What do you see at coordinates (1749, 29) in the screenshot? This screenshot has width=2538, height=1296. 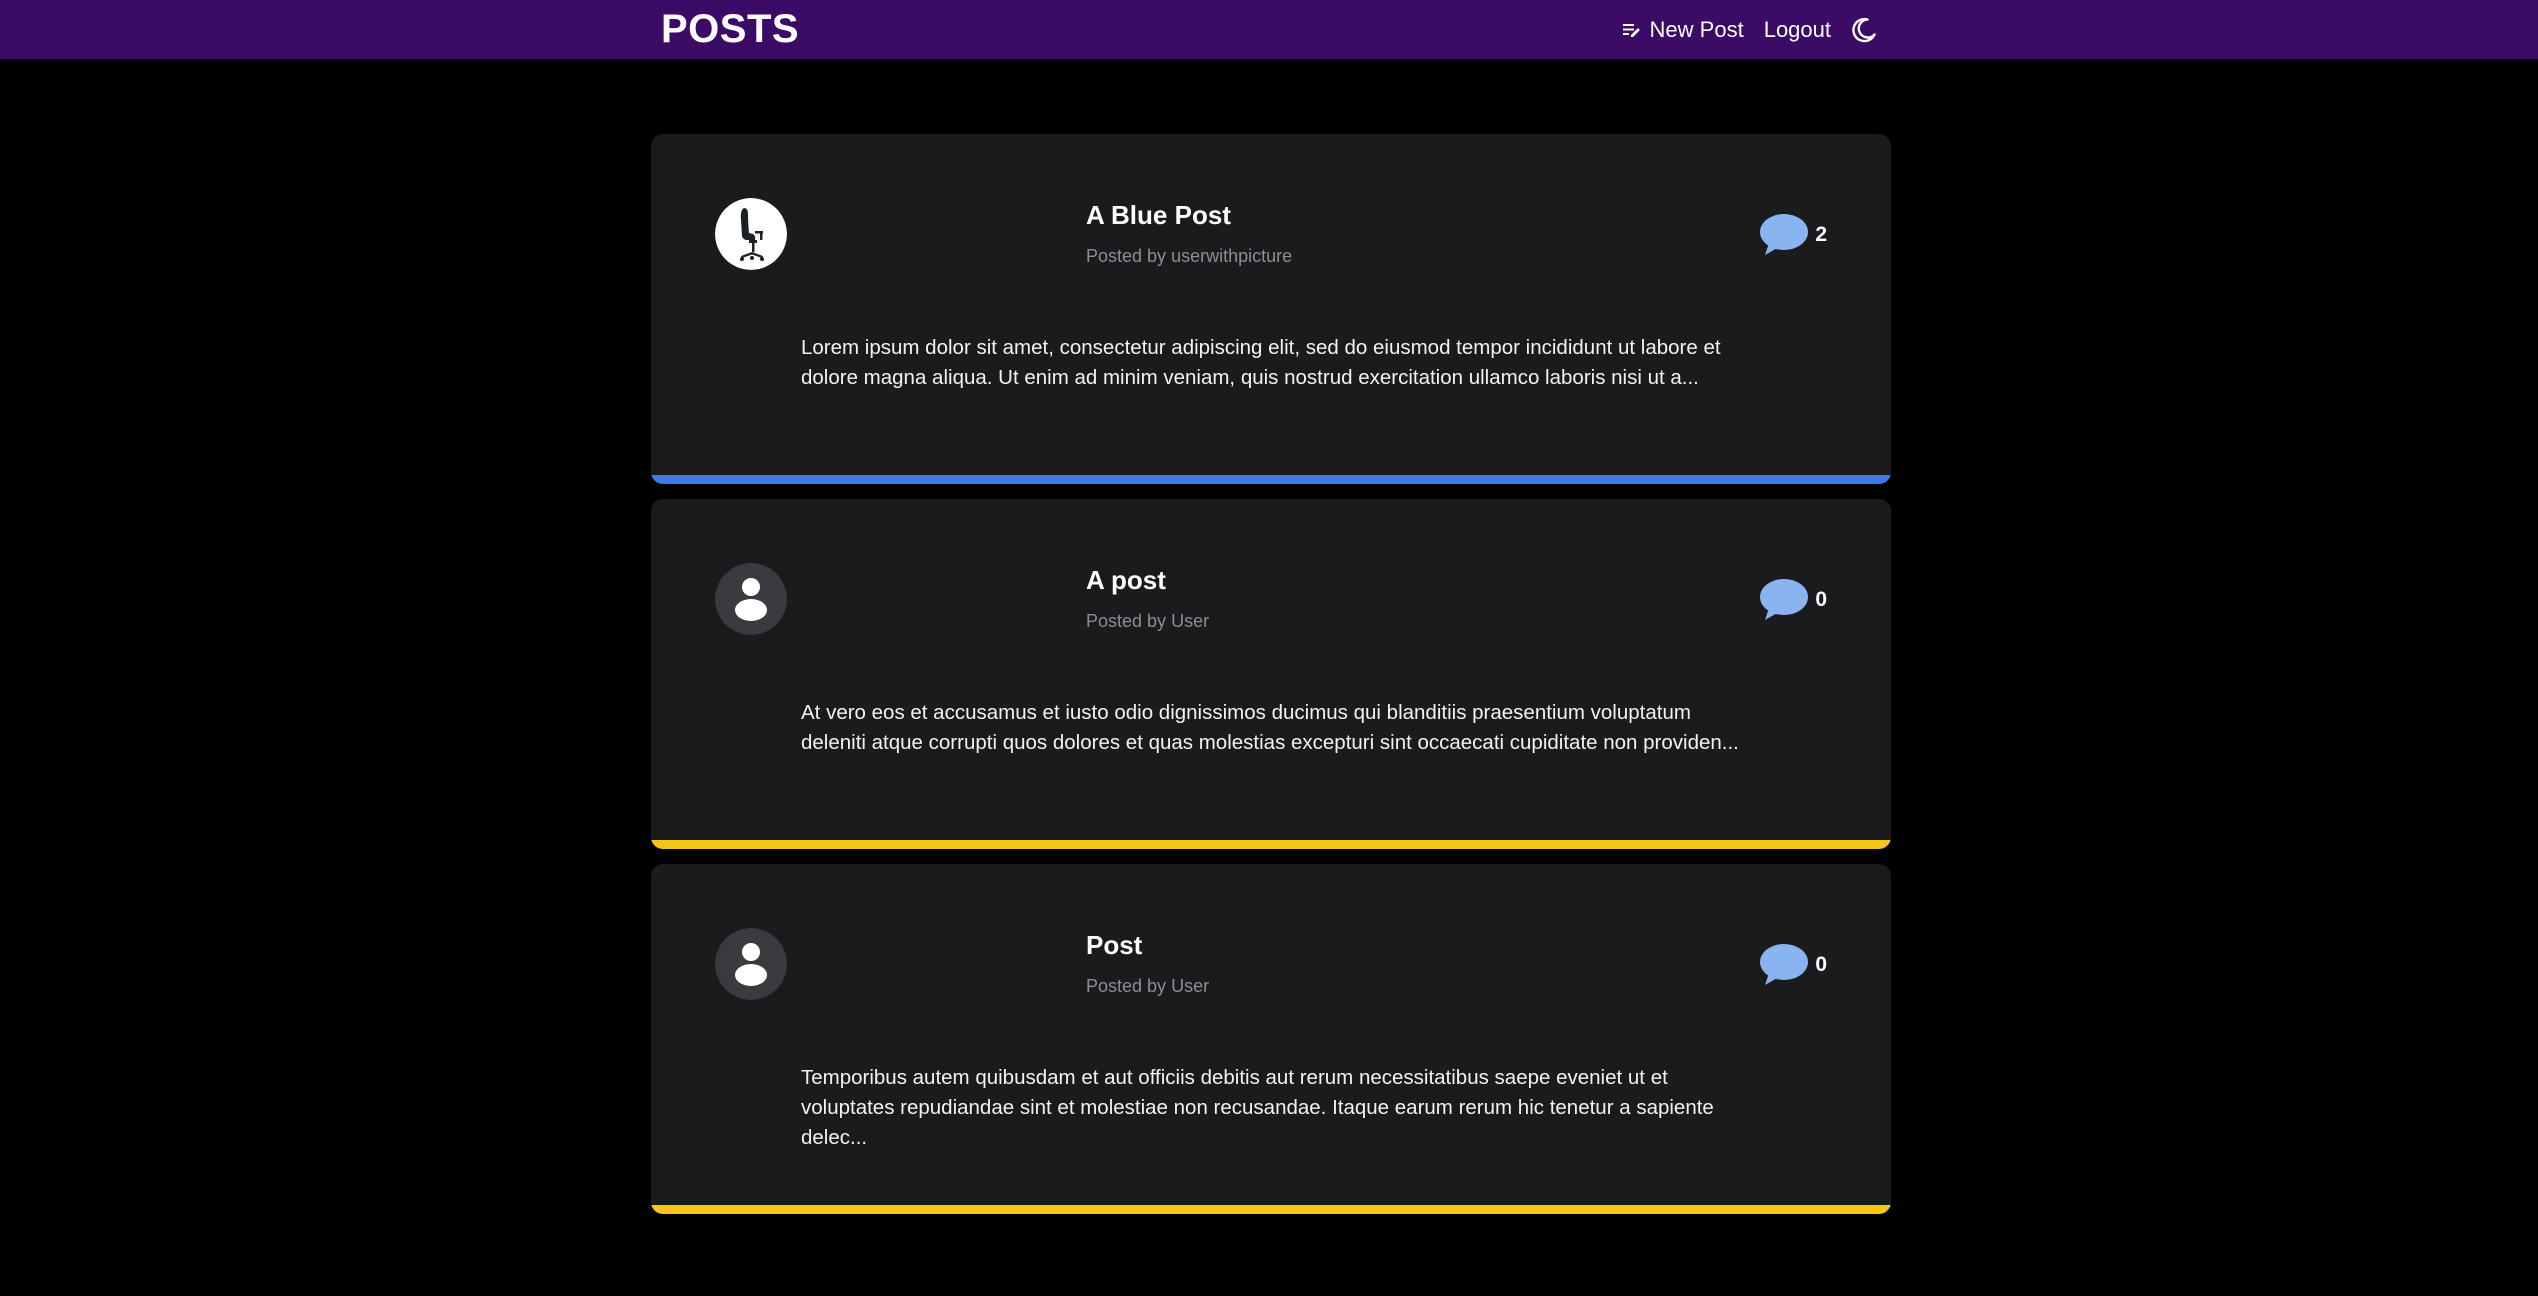 I see `nav-actions: New Post Logout` at bounding box center [1749, 29].